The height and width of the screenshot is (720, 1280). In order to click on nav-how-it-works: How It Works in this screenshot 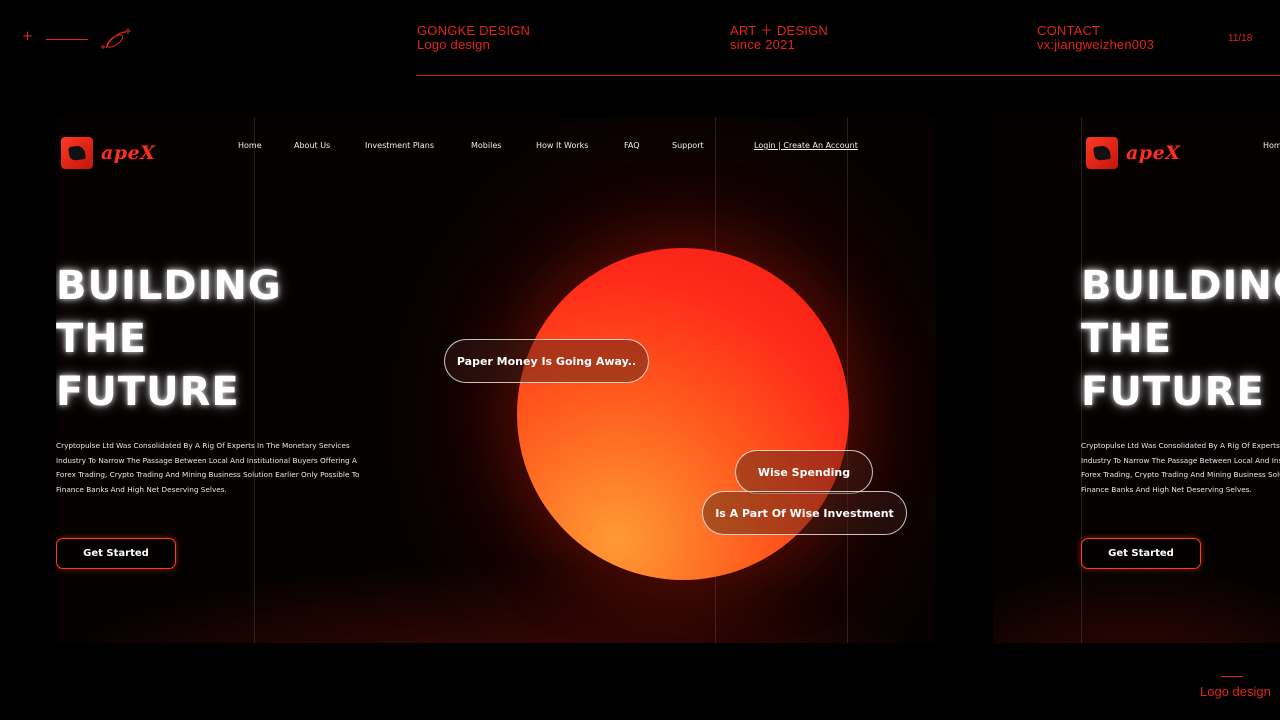, I will do `click(562, 145)`.